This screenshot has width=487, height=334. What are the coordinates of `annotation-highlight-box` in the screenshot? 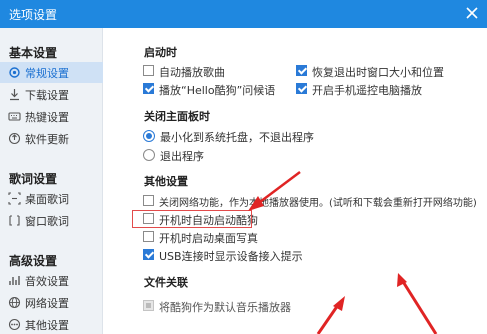 It's located at (192, 219).